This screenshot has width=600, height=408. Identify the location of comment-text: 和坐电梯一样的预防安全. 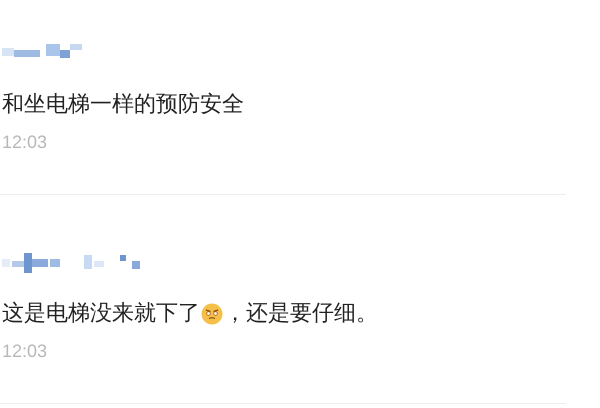
(123, 105).